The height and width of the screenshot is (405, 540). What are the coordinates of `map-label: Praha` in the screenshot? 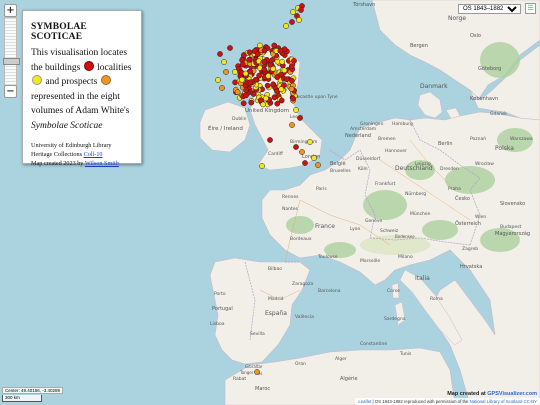 It's located at (454, 189).